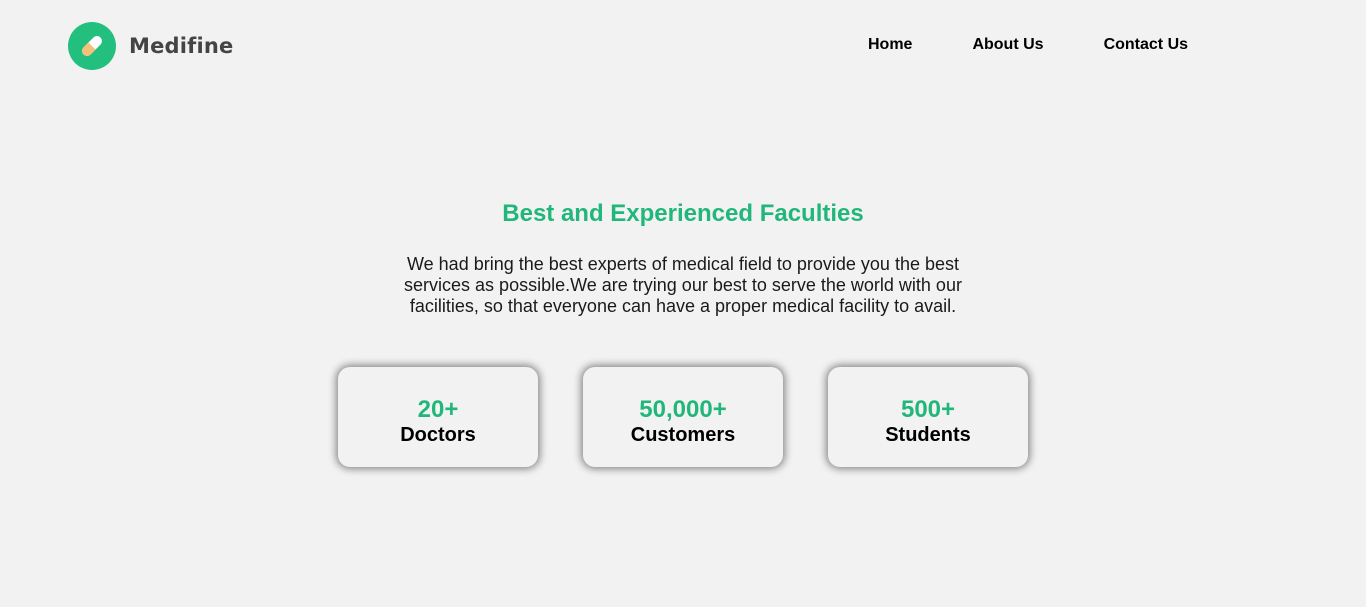 This screenshot has width=1366, height=607. I want to click on main-nav: Home About Us Contact Us, so click(1028, 45).